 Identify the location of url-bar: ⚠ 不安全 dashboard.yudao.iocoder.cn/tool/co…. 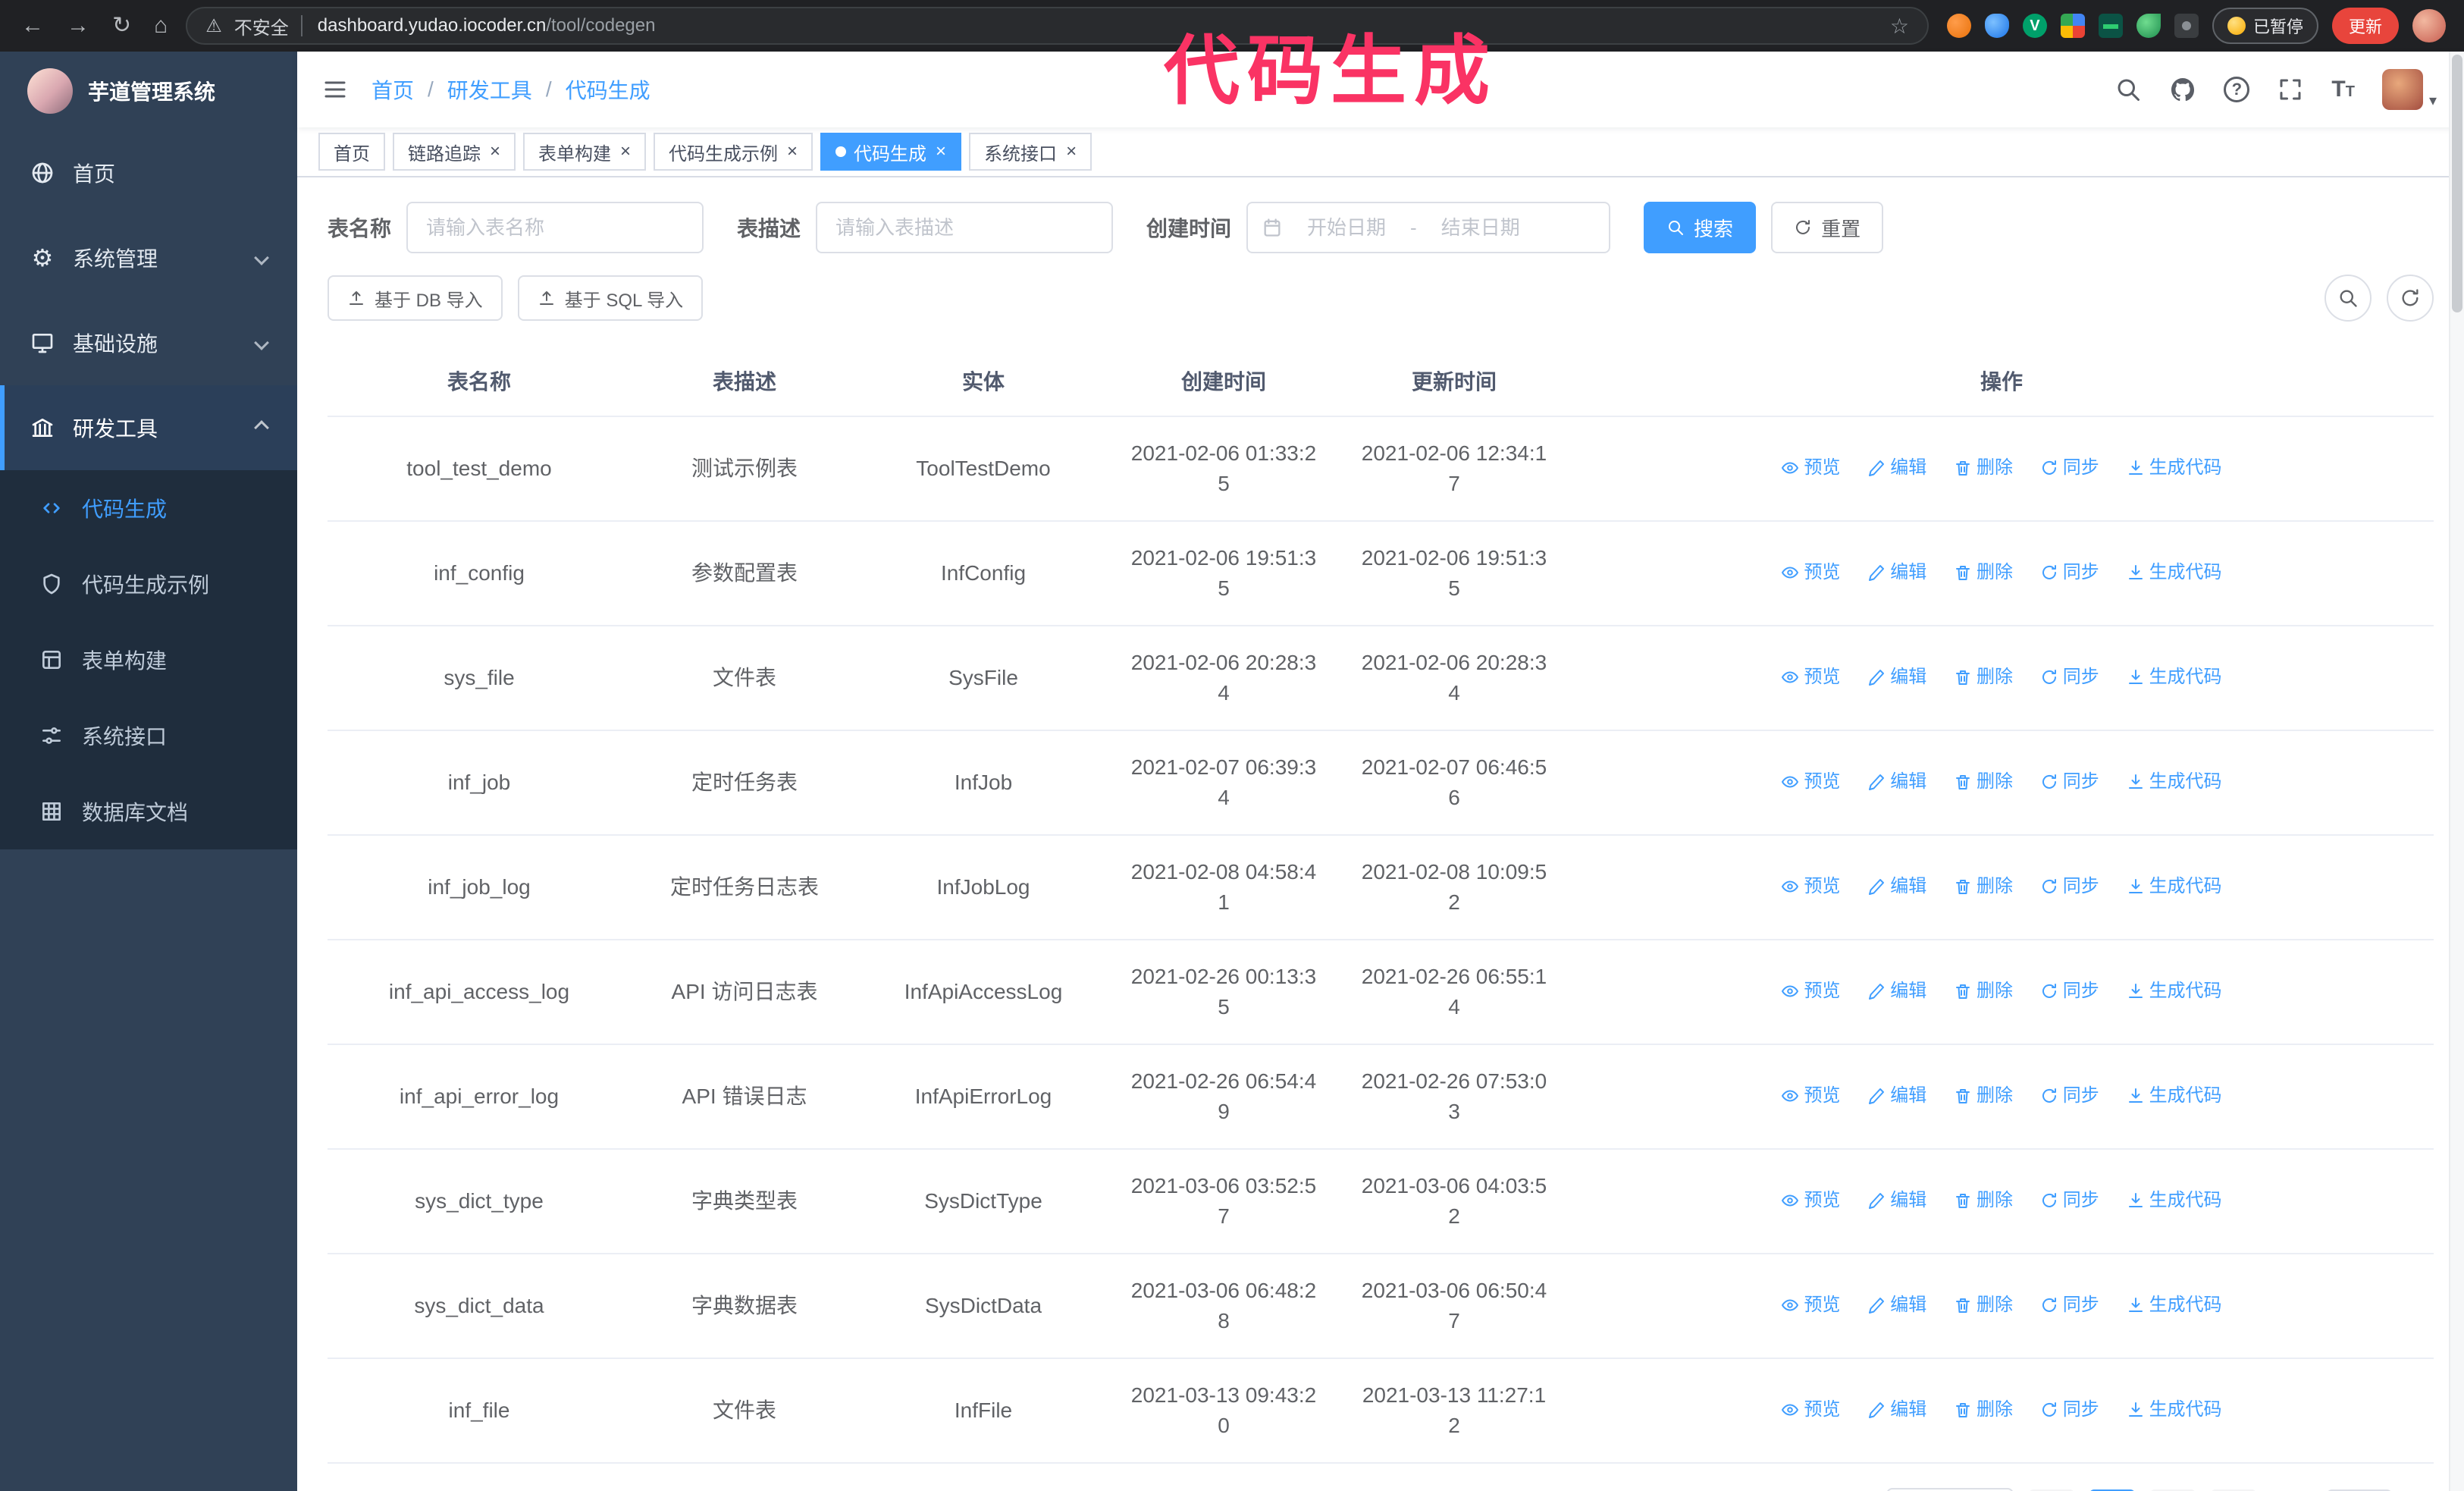
(1057, 26).